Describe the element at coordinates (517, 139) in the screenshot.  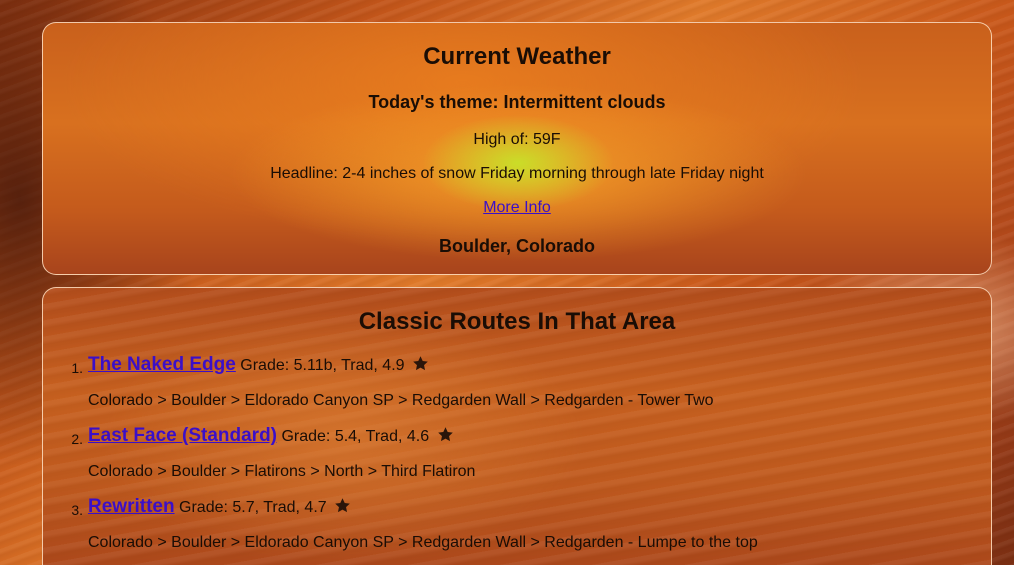
I see `weather-high-temp: High of: 59F` at that location.